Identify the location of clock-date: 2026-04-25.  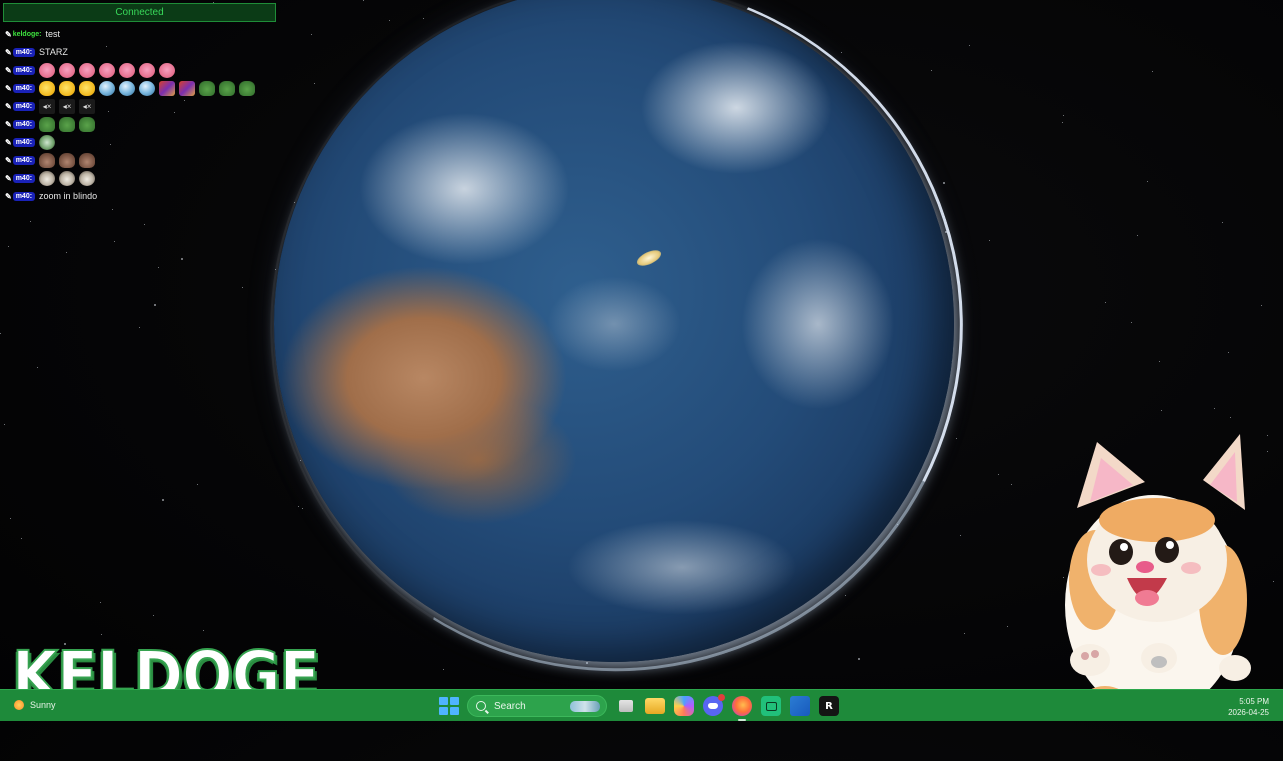
(1248, 712).